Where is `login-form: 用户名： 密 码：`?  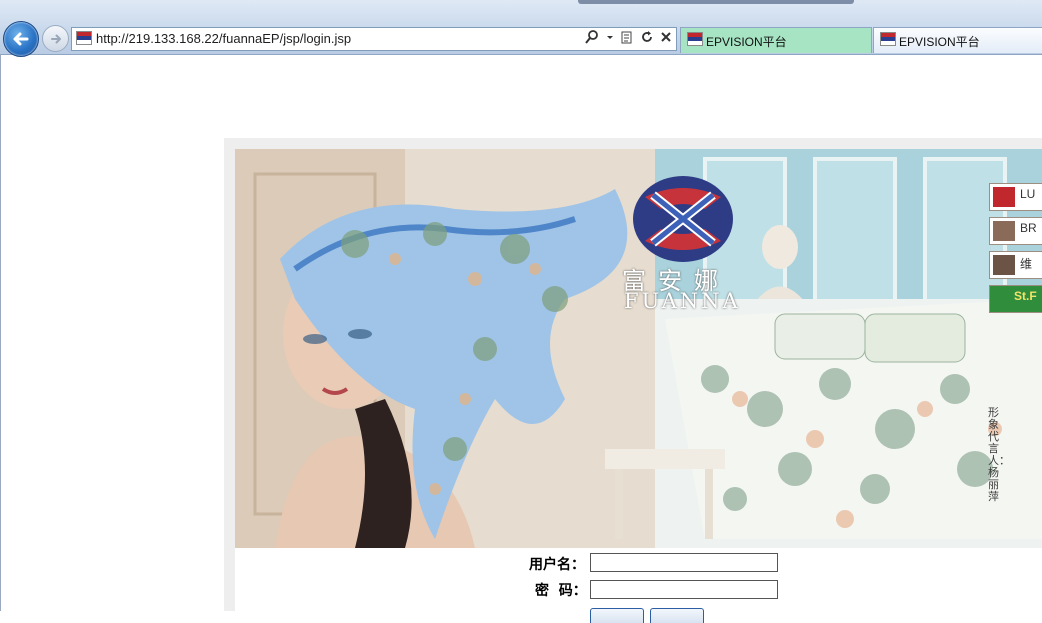 login-form: 用户名： 密 码： is located at coordinates (638, 585).